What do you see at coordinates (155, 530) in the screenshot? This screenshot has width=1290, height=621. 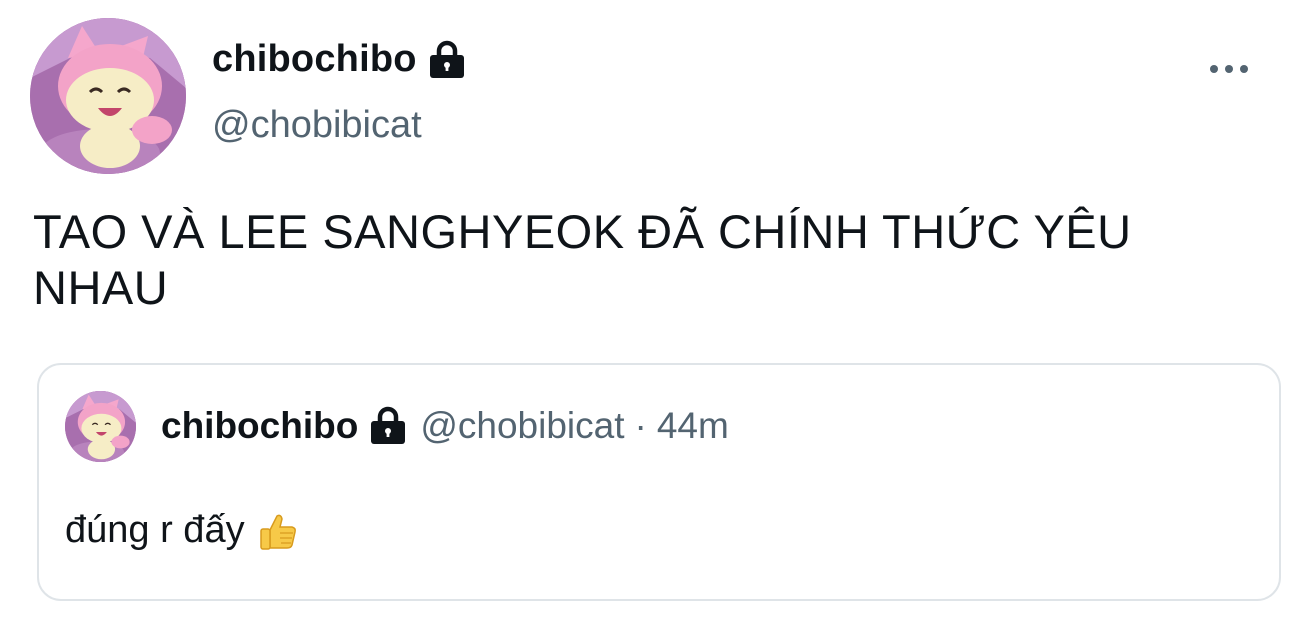 I see `quoted-tweet-text: đúng r đấy` at bounding box center [155, 530].